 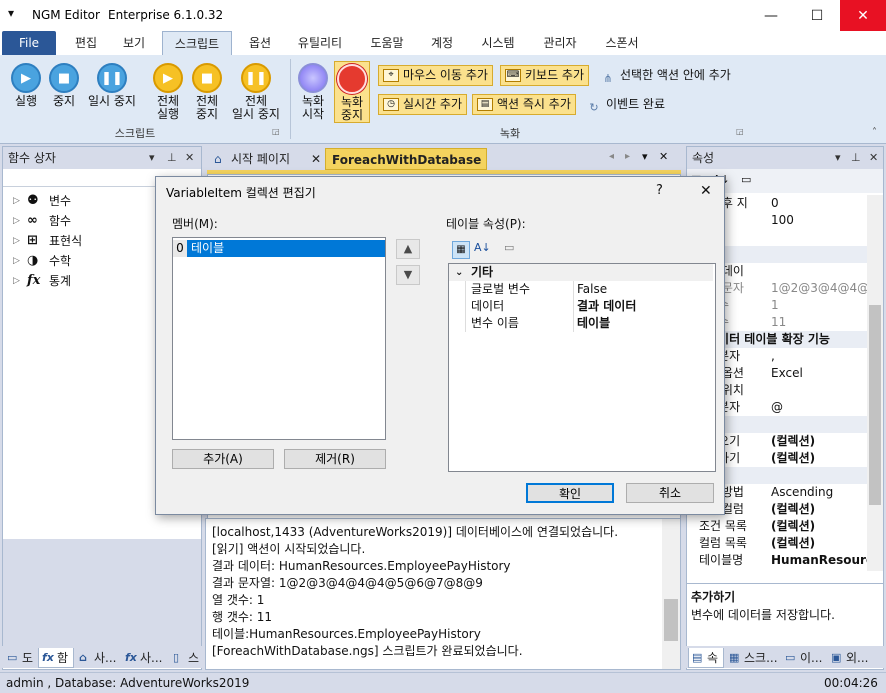 I want to click on member-item: 0 테이블, so click(x=279, y=248).